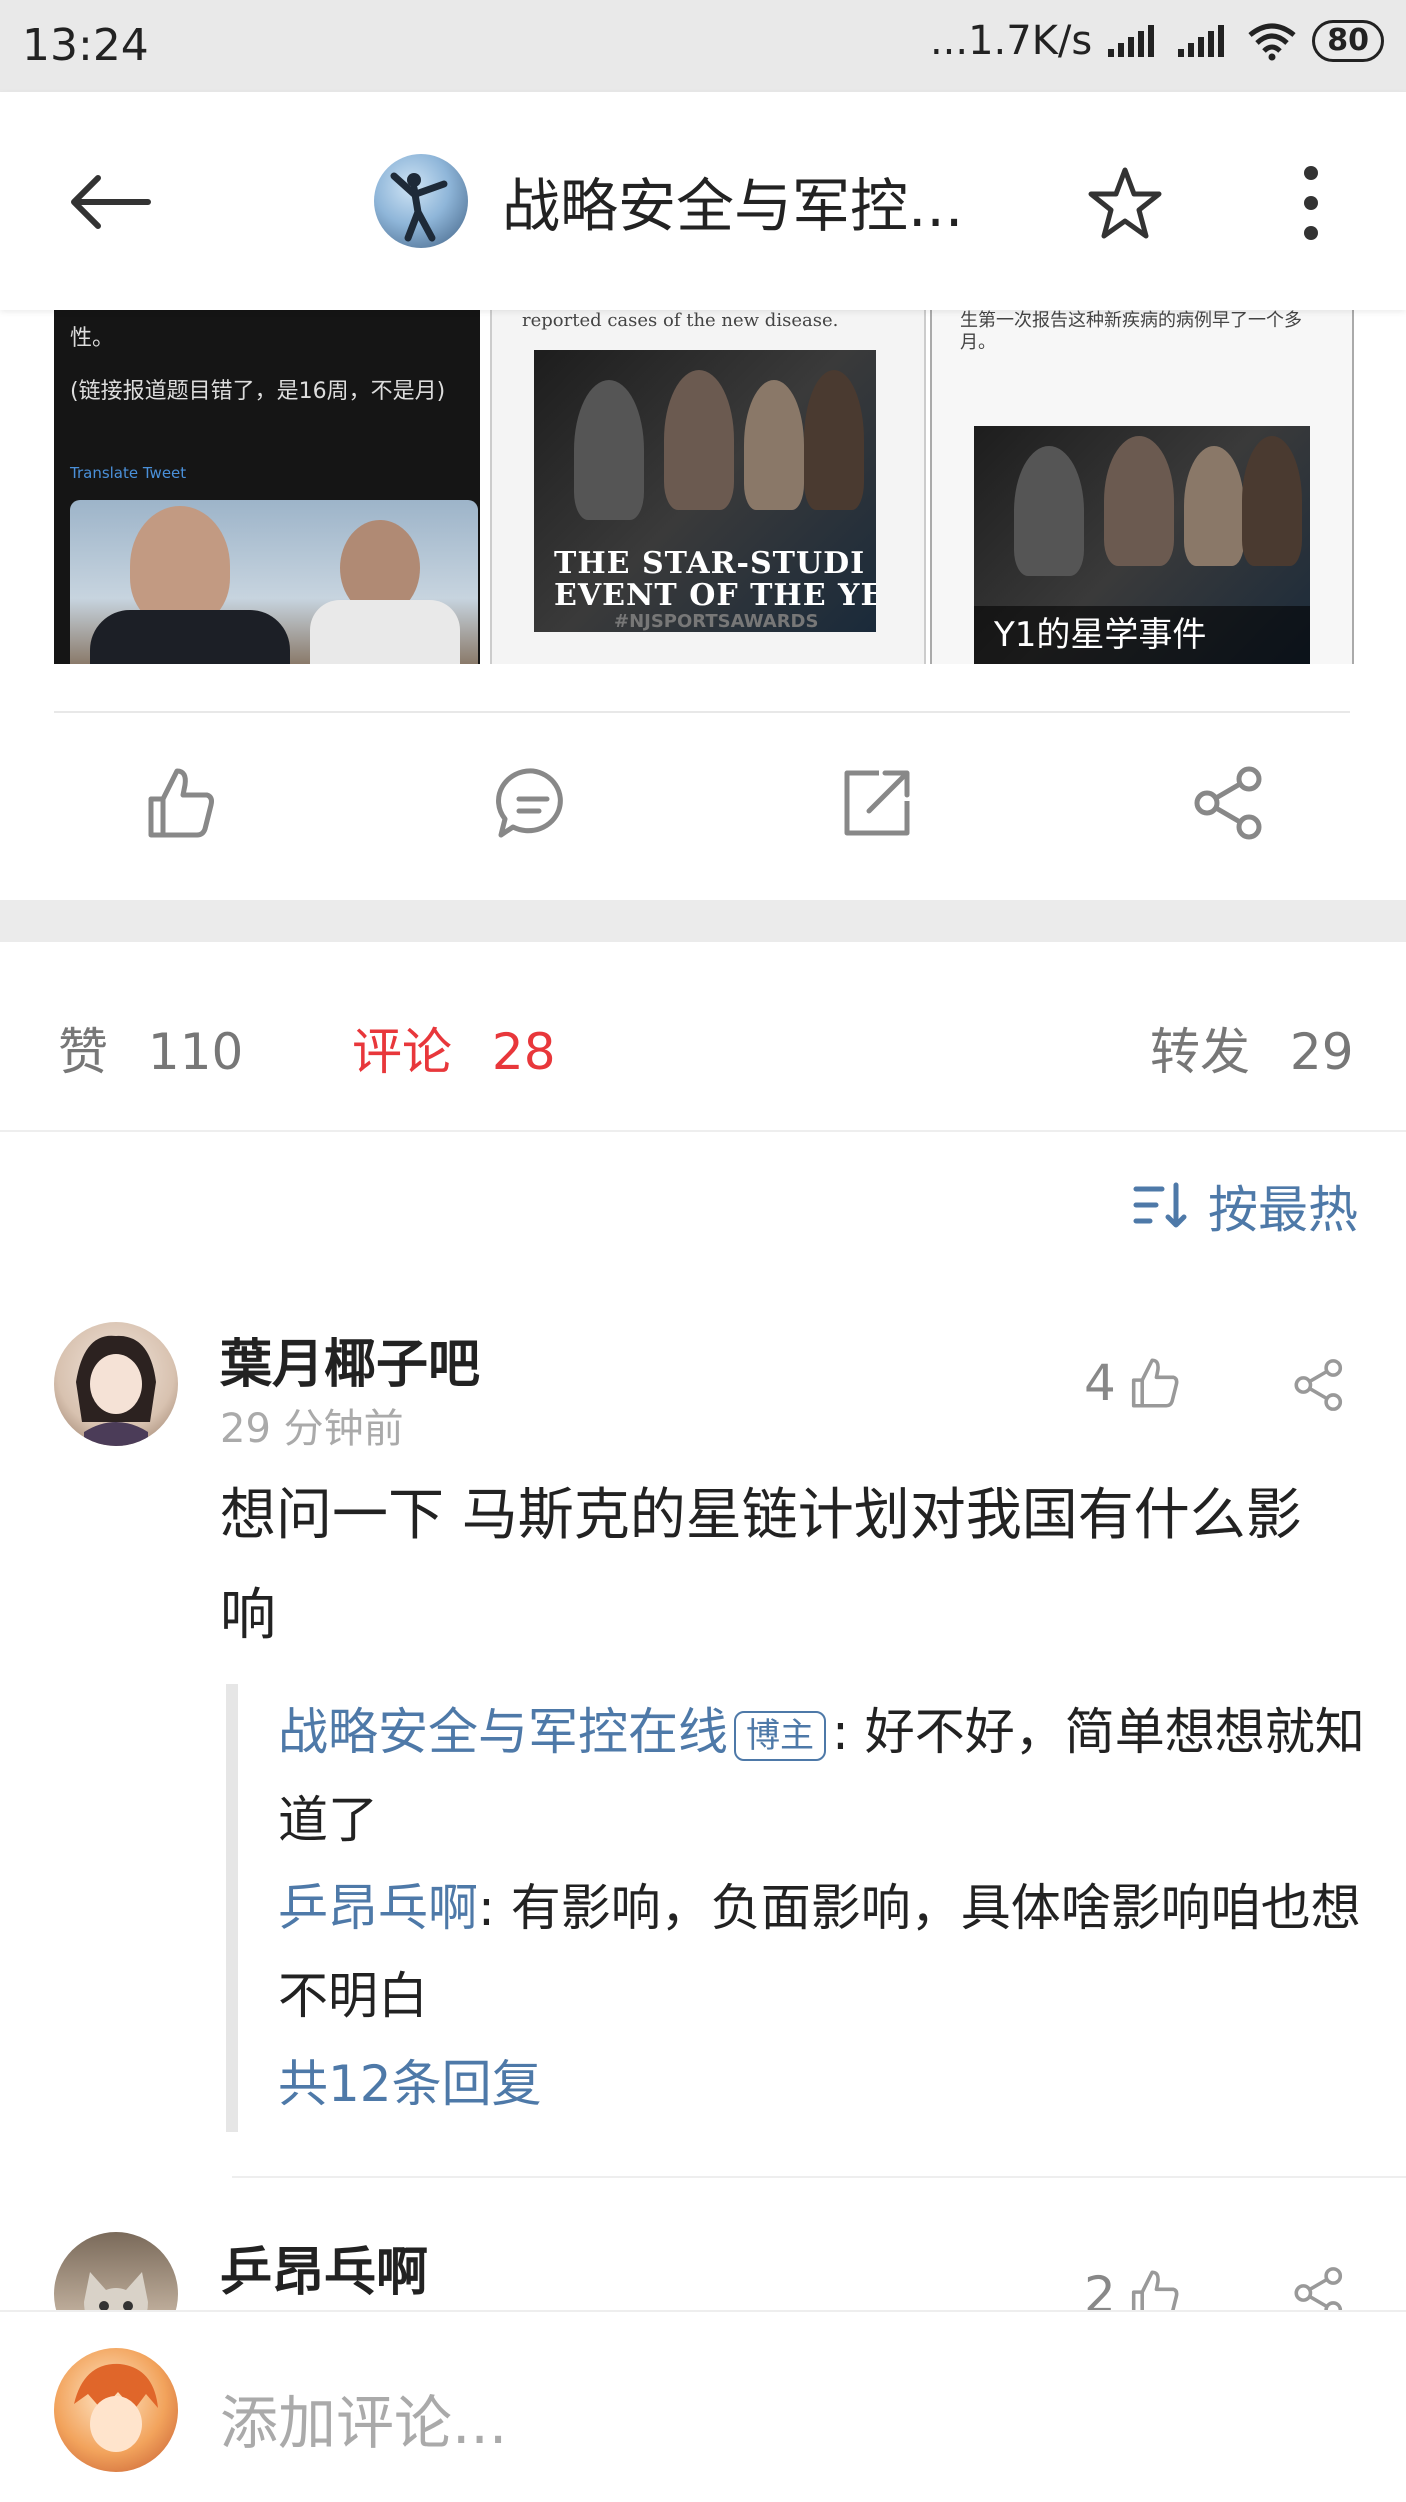 This screenshot has height=2502, width=1406. I want to click on back-button, so click(110, 202).